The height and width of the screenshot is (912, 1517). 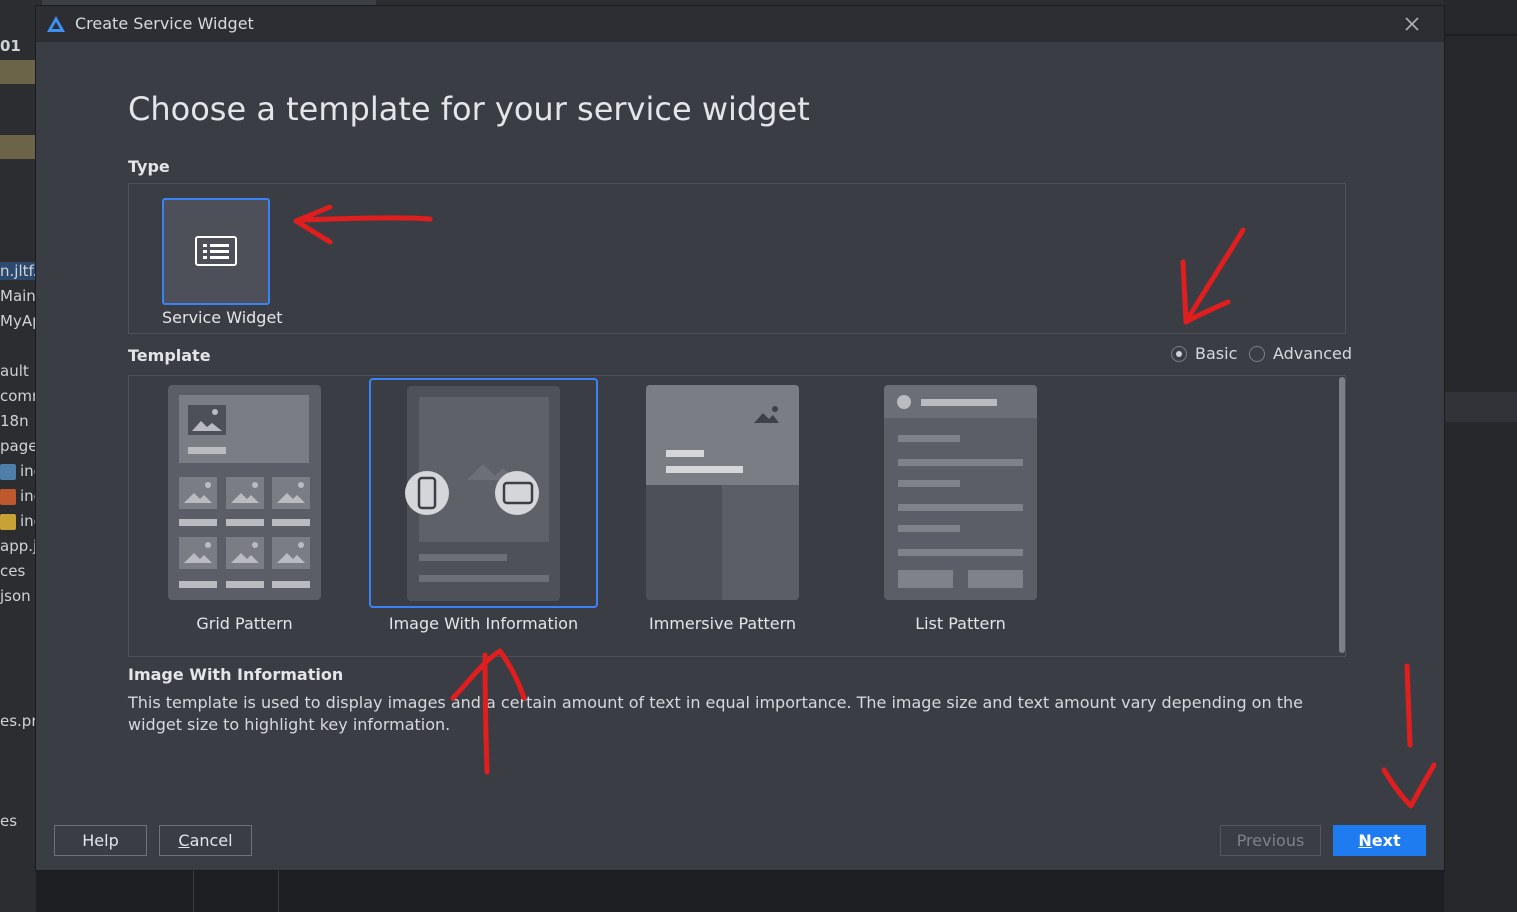 What do you see at coordinates (1257, 353) in the screenshot?
I see `radio-unchecked-icon` at bounding box center [1257, 353].